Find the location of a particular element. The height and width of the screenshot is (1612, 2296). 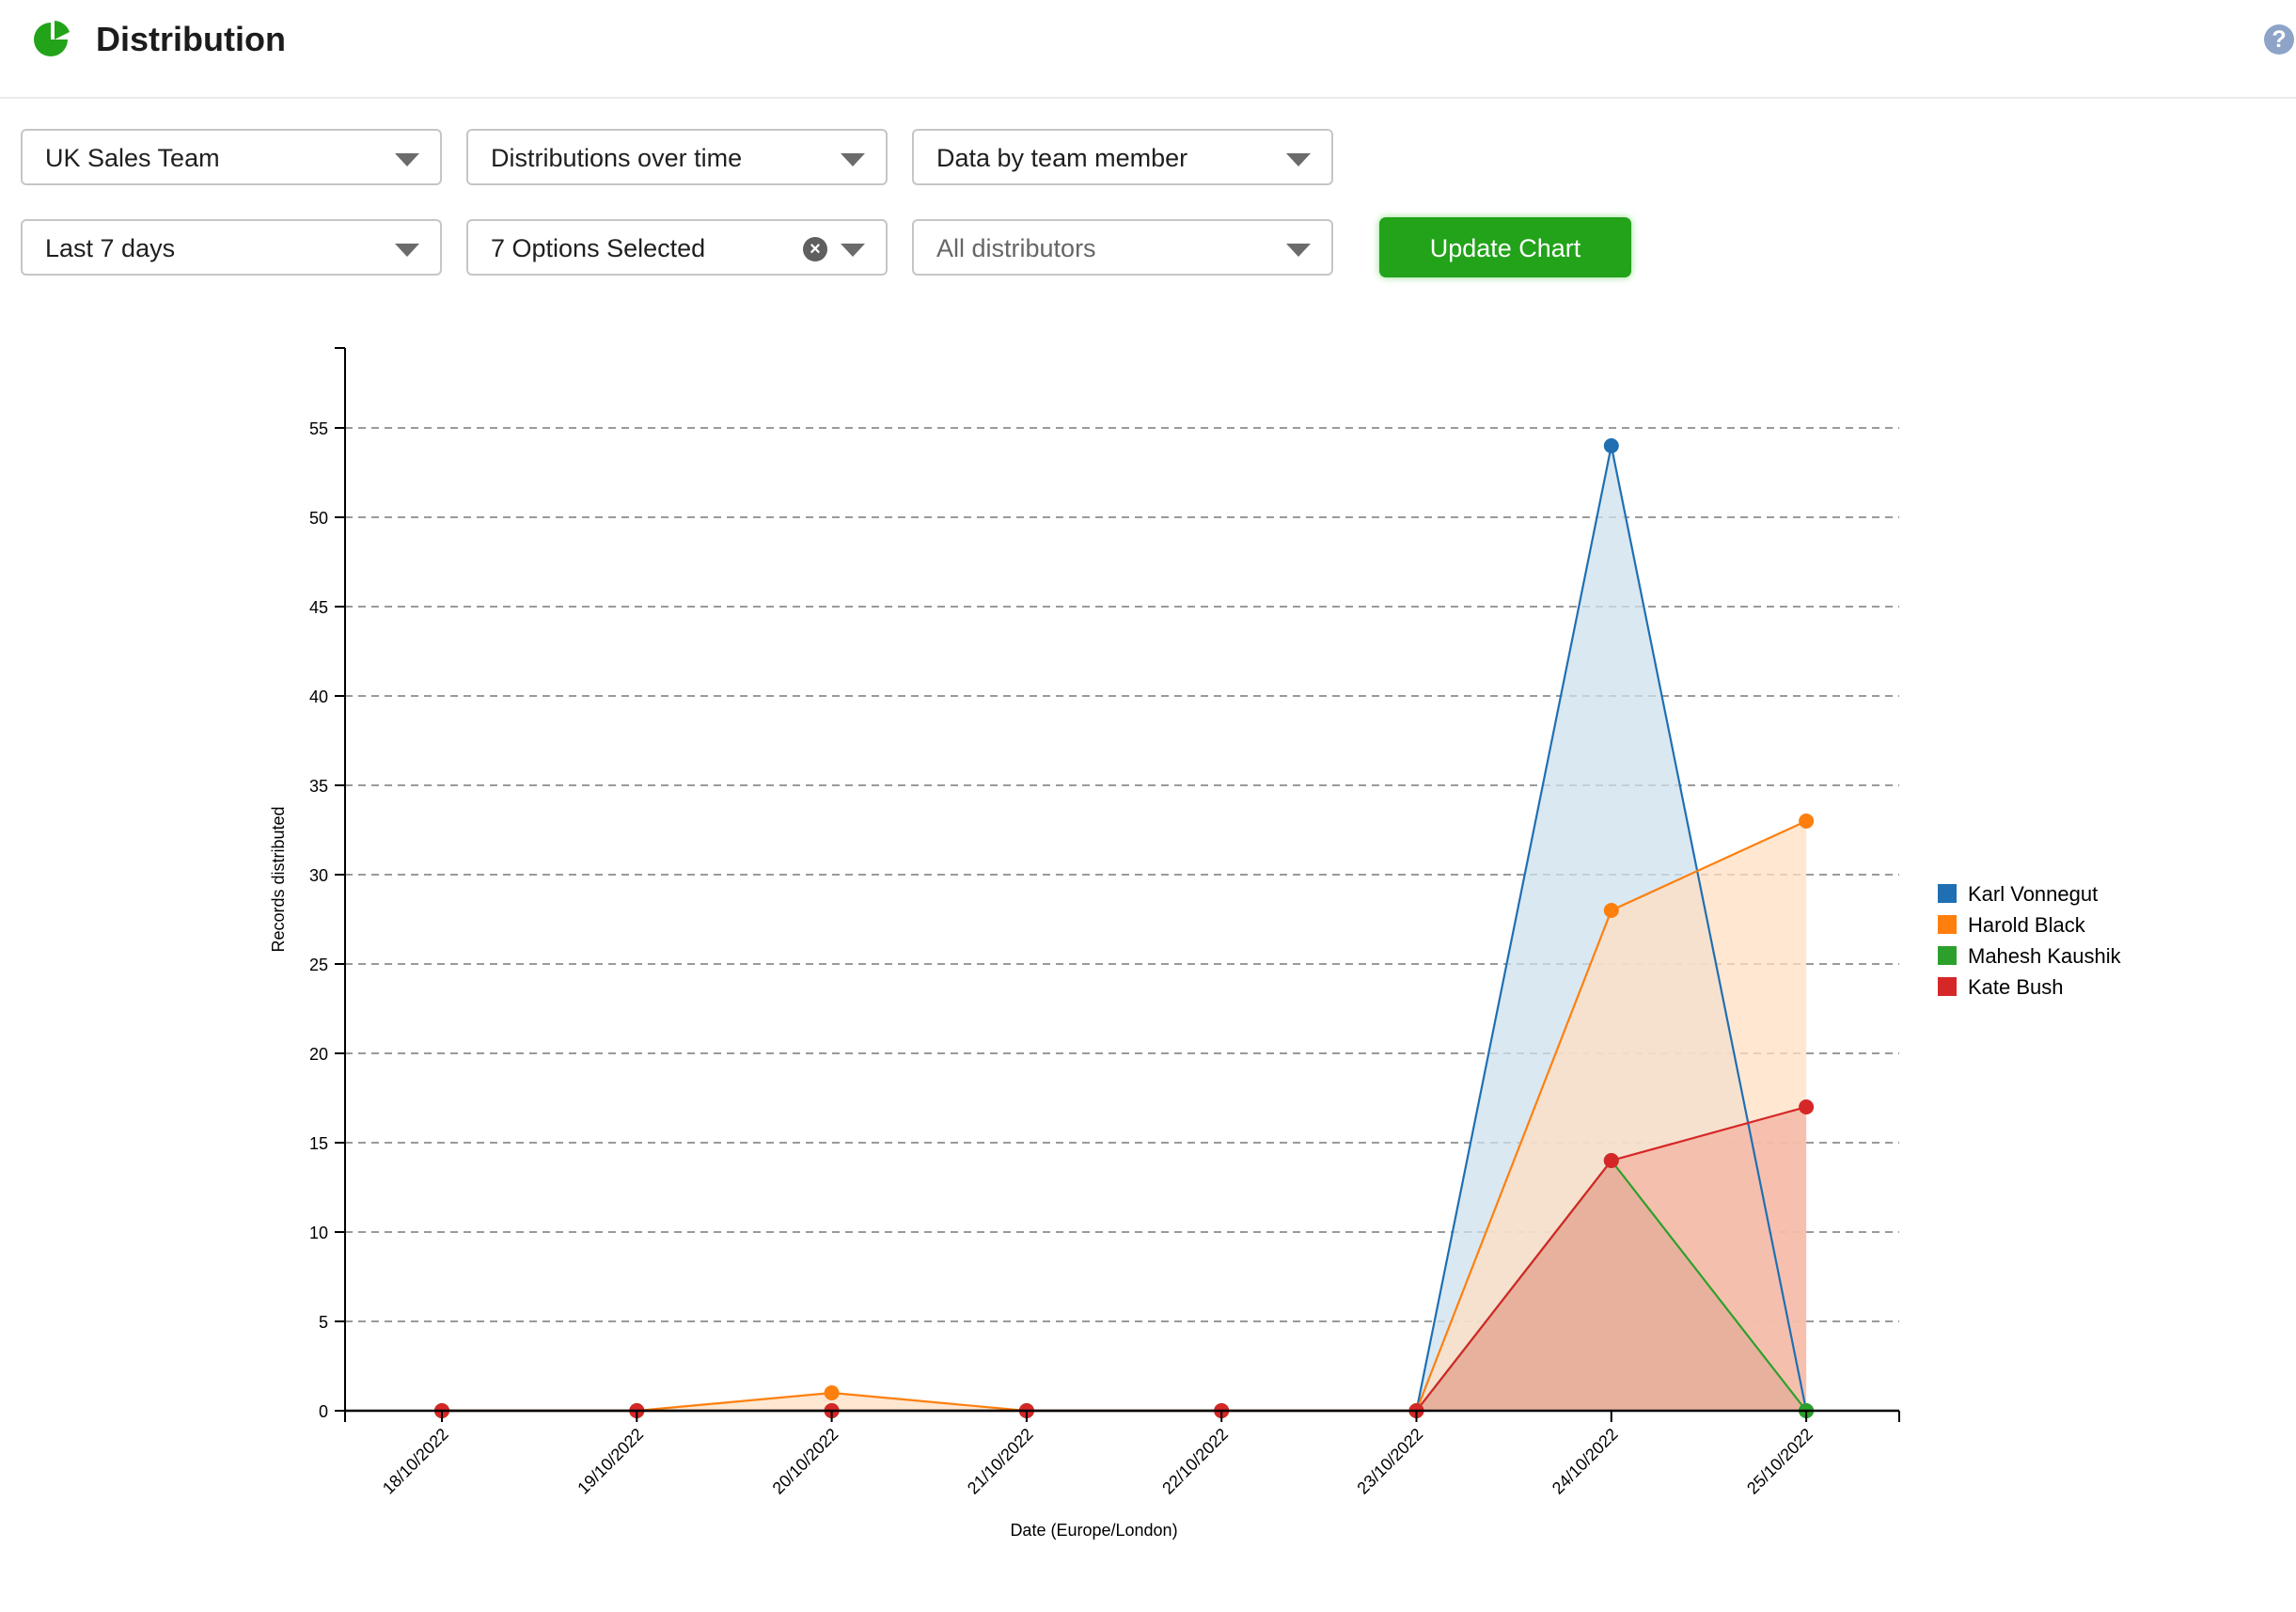

x-axis-title: Date (Europe/London) is located at coordinates (1094, 1531).